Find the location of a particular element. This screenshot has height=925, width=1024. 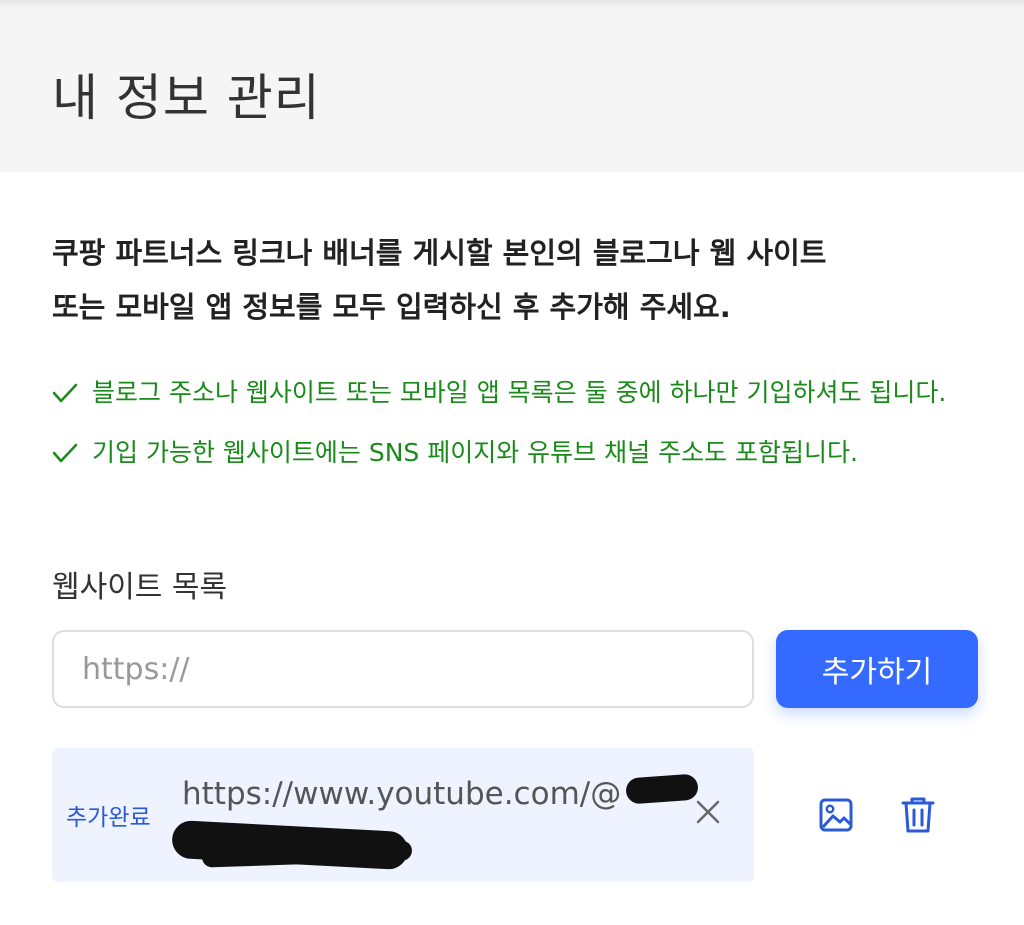

note-text: 기입 가능한 웹사이트에는 SNS 페이지와 유튜브 채널 주소도 포함됩니다. is located at coordinates (475, 452).